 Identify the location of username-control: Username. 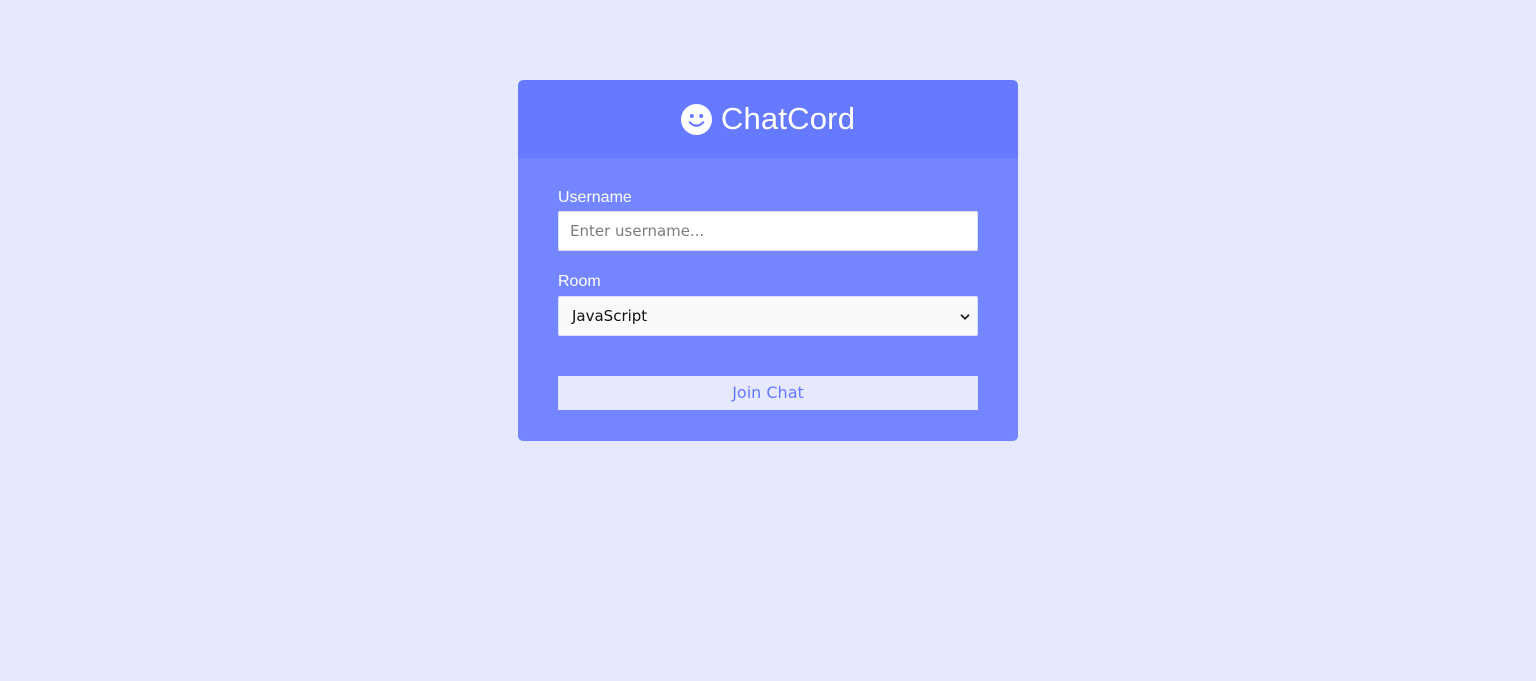
(768, 219).